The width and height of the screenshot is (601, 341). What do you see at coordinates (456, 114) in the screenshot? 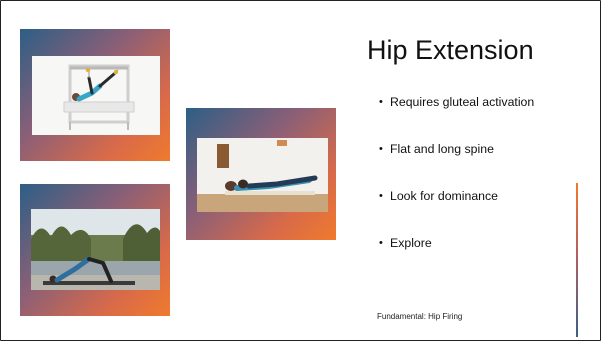
I see `bullet-item: Requires gluteal activation` at bounding box center [456, 114].